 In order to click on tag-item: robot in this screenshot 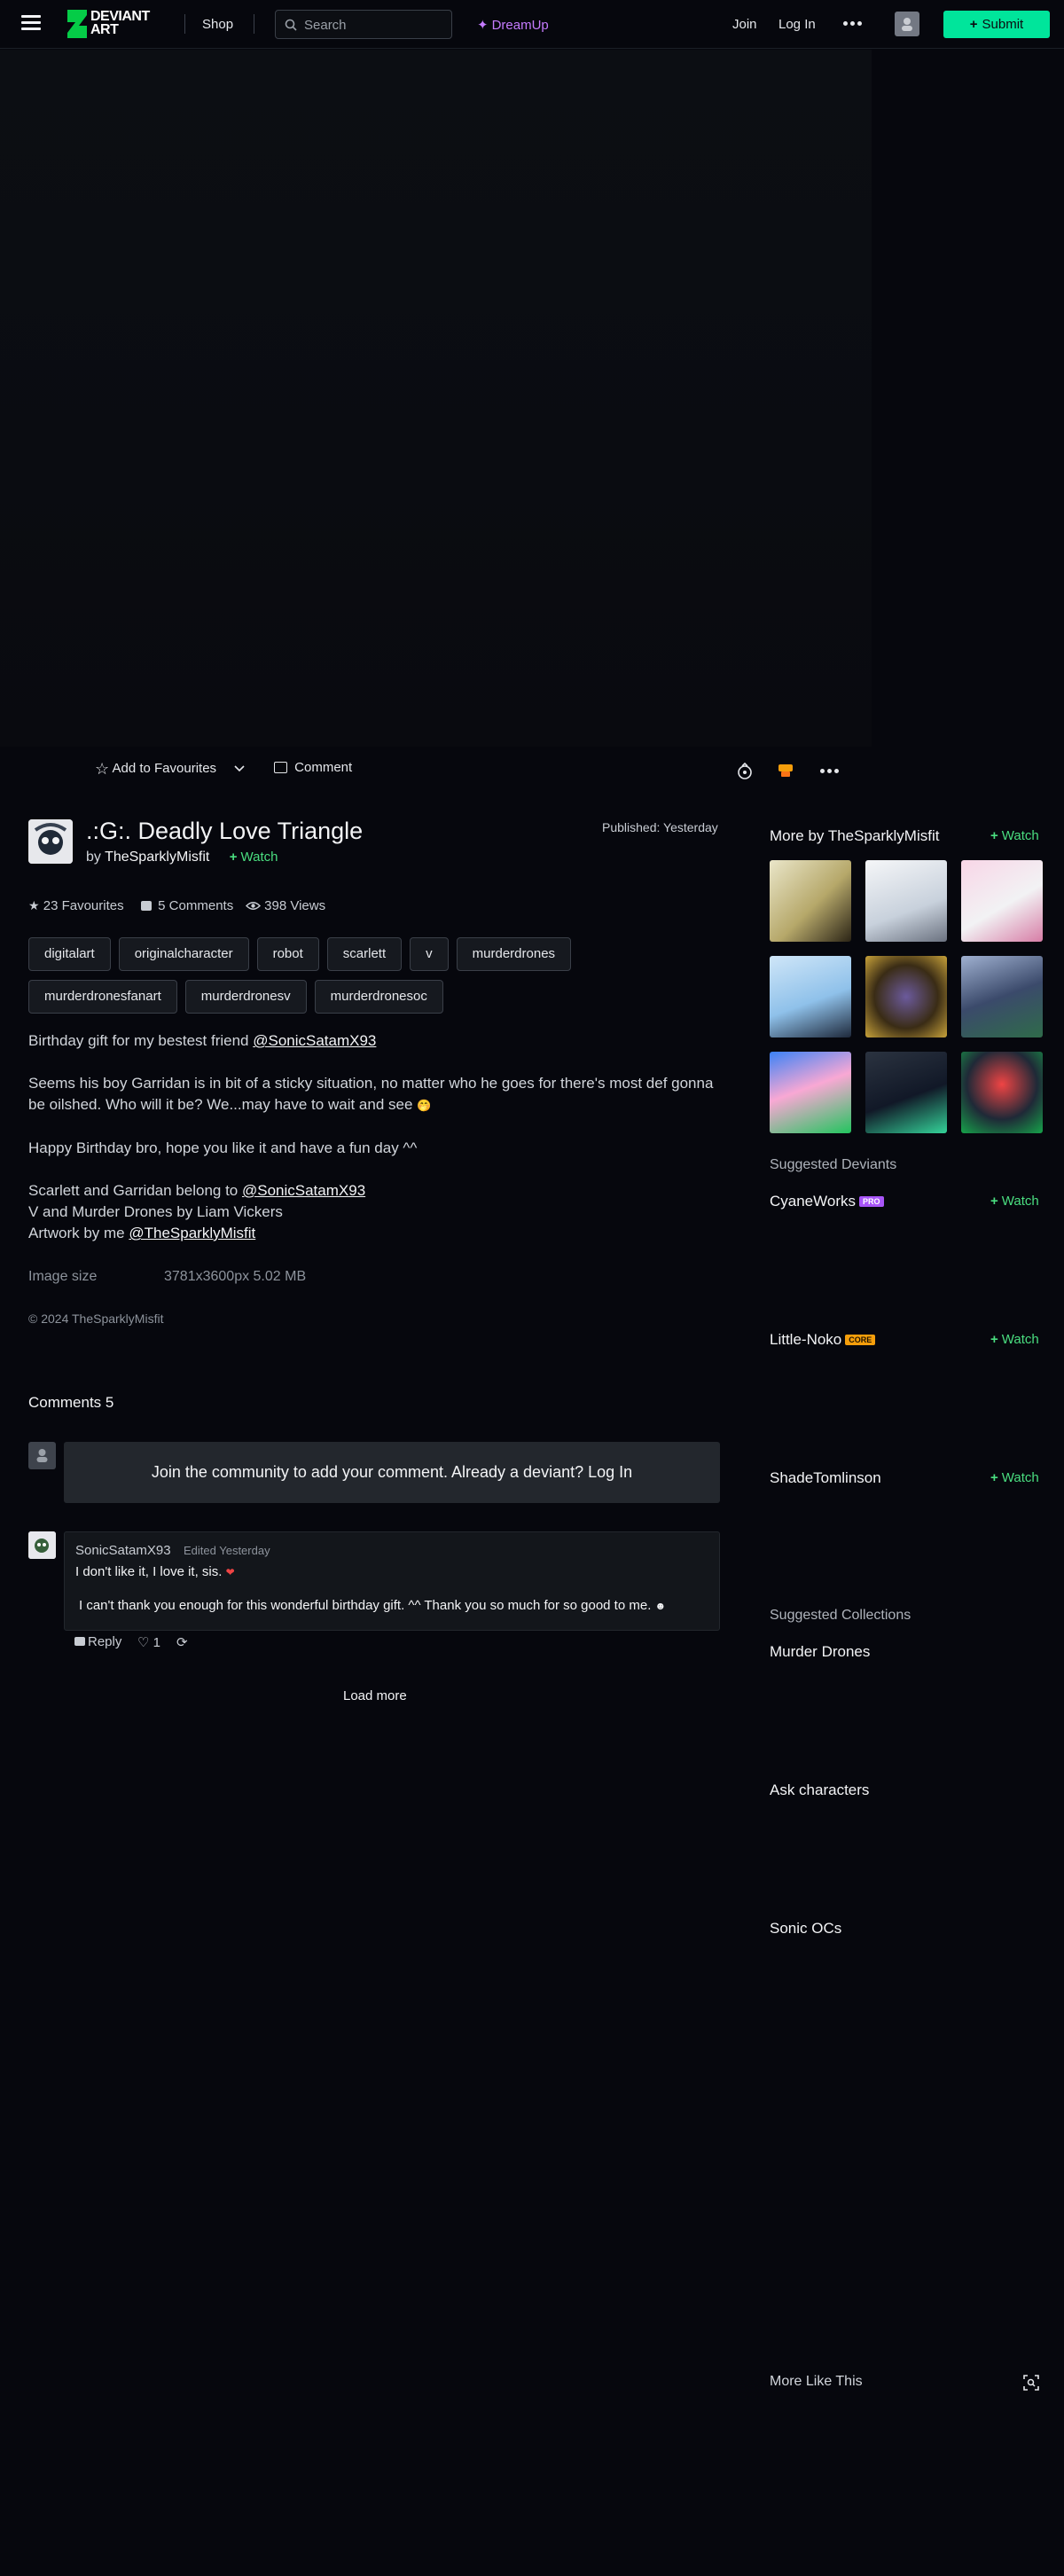, I will do `click(288, 954)`.